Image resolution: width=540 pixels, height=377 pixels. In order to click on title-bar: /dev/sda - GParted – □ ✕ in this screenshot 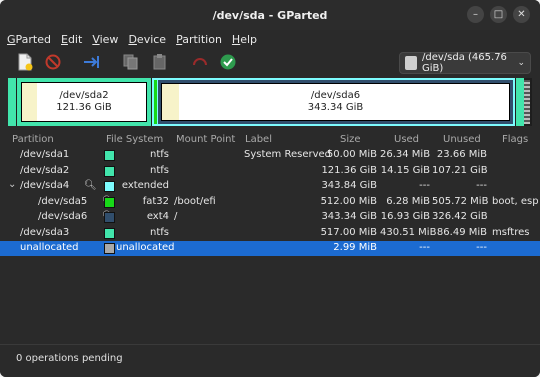, I will do `click(270, 15)`.